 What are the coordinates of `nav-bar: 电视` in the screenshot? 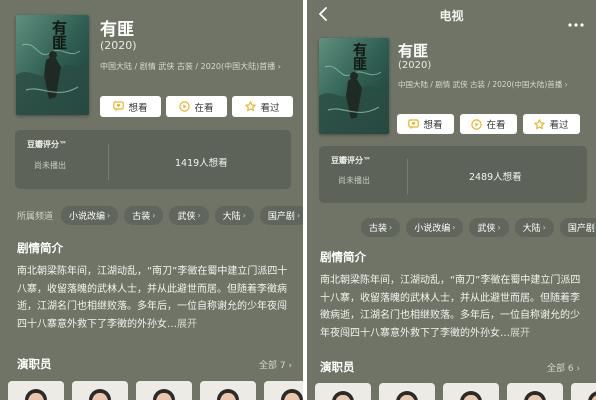 It's located at (451, 15).